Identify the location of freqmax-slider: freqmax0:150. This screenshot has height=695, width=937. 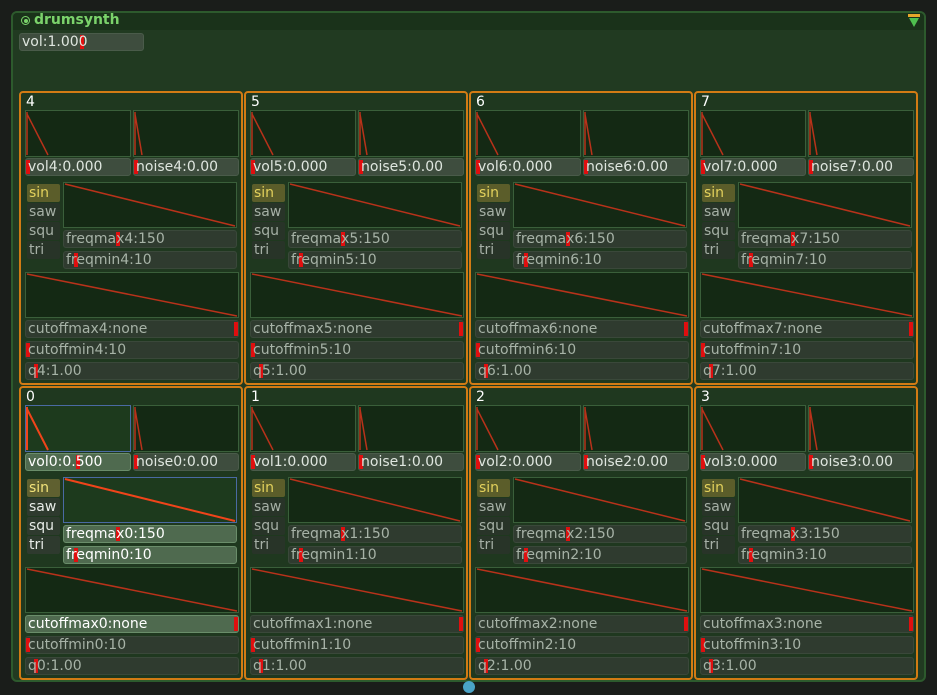
(150, 534).